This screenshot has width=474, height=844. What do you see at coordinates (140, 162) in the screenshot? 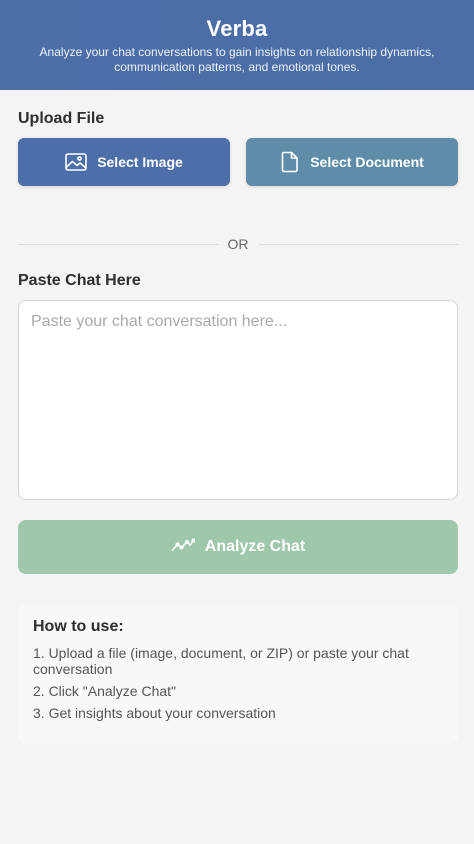
I see `select-image-label: Select Image` at bounding box center [140, 162].